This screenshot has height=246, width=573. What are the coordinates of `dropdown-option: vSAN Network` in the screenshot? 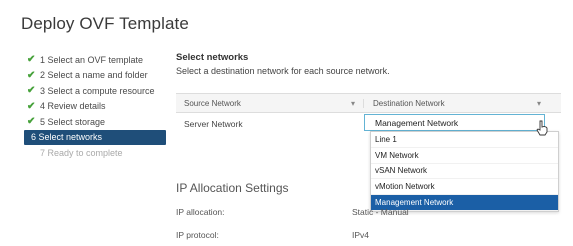 It's located at (464, 172).